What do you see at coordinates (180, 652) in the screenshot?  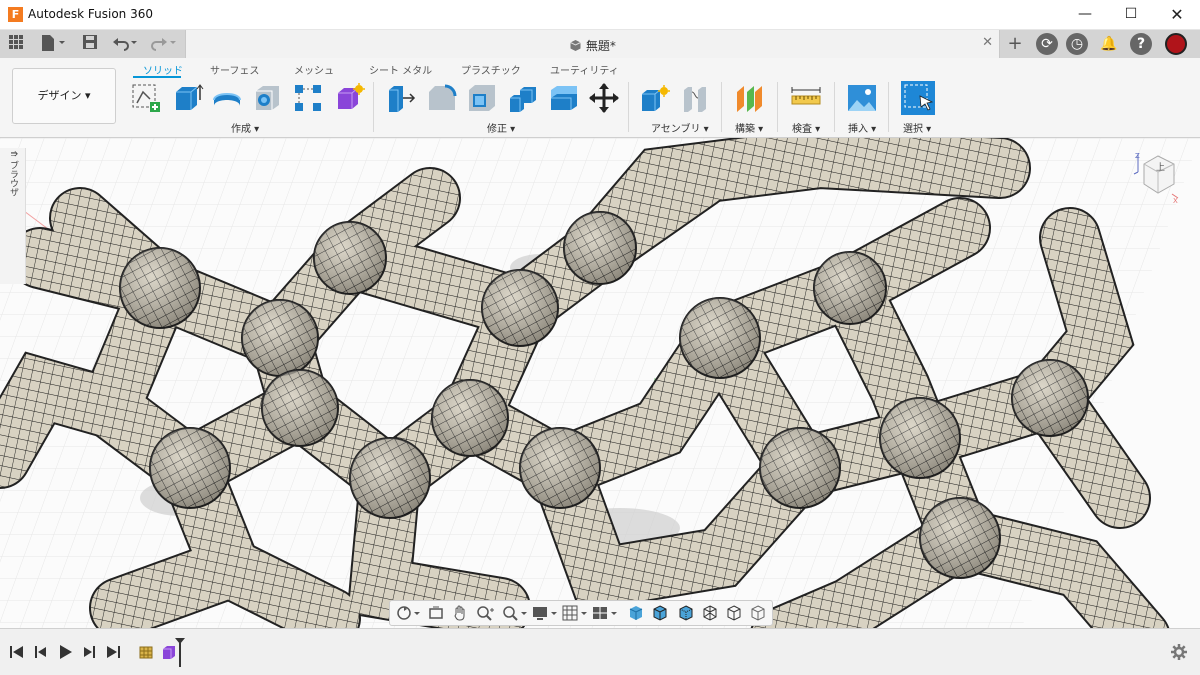 I see `timeline-marker-icon` at bounding box center [180, 652].